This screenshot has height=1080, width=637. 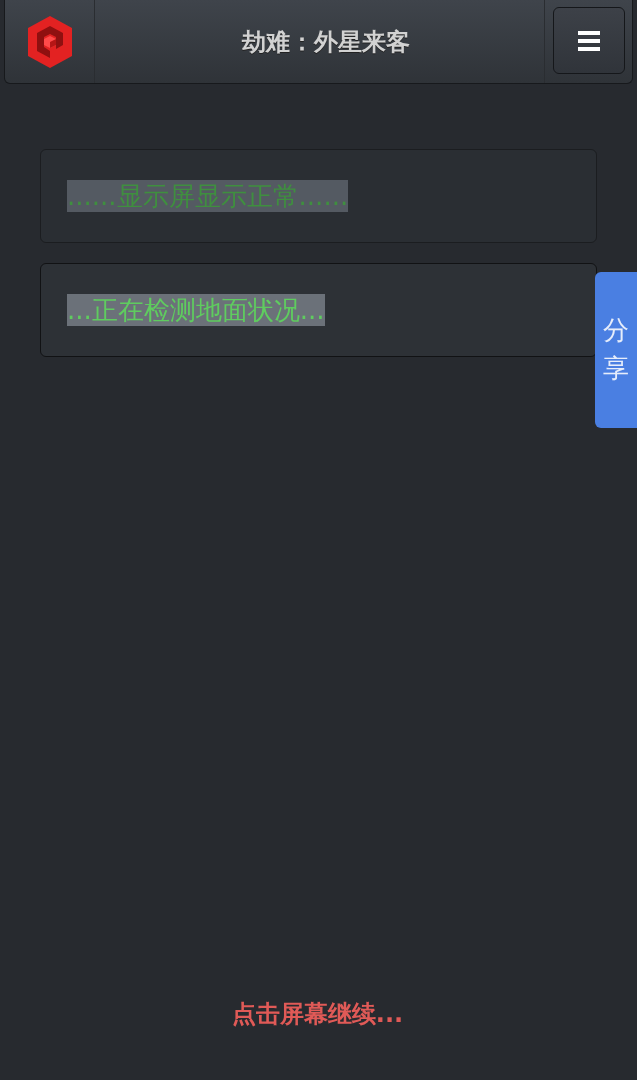 What do you see at coordinates (325, 42) in the screenshot?
I see `page-title: 劫难：外星来客` at bounding box center [325, 42].